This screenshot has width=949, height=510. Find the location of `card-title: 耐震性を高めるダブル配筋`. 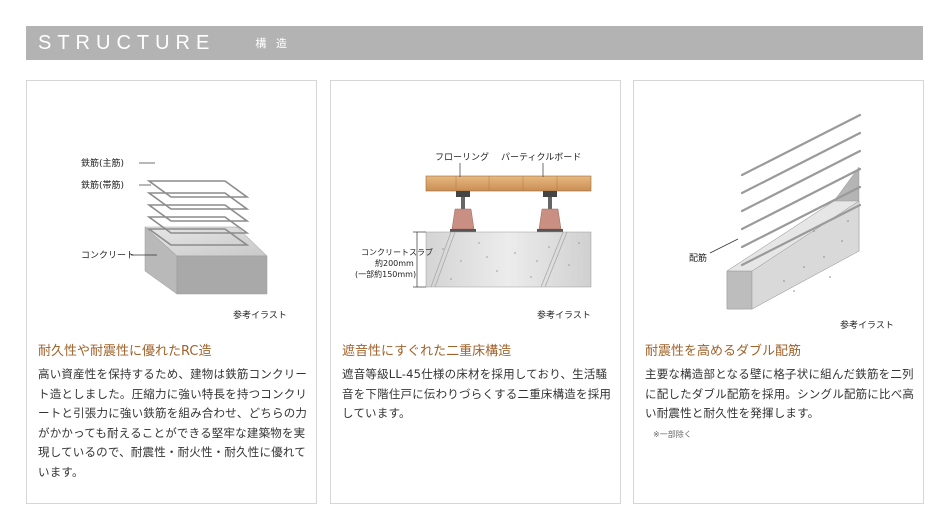

card-title: 耐震性を高めるダブル配筋 is located at coordinates (723, 351).